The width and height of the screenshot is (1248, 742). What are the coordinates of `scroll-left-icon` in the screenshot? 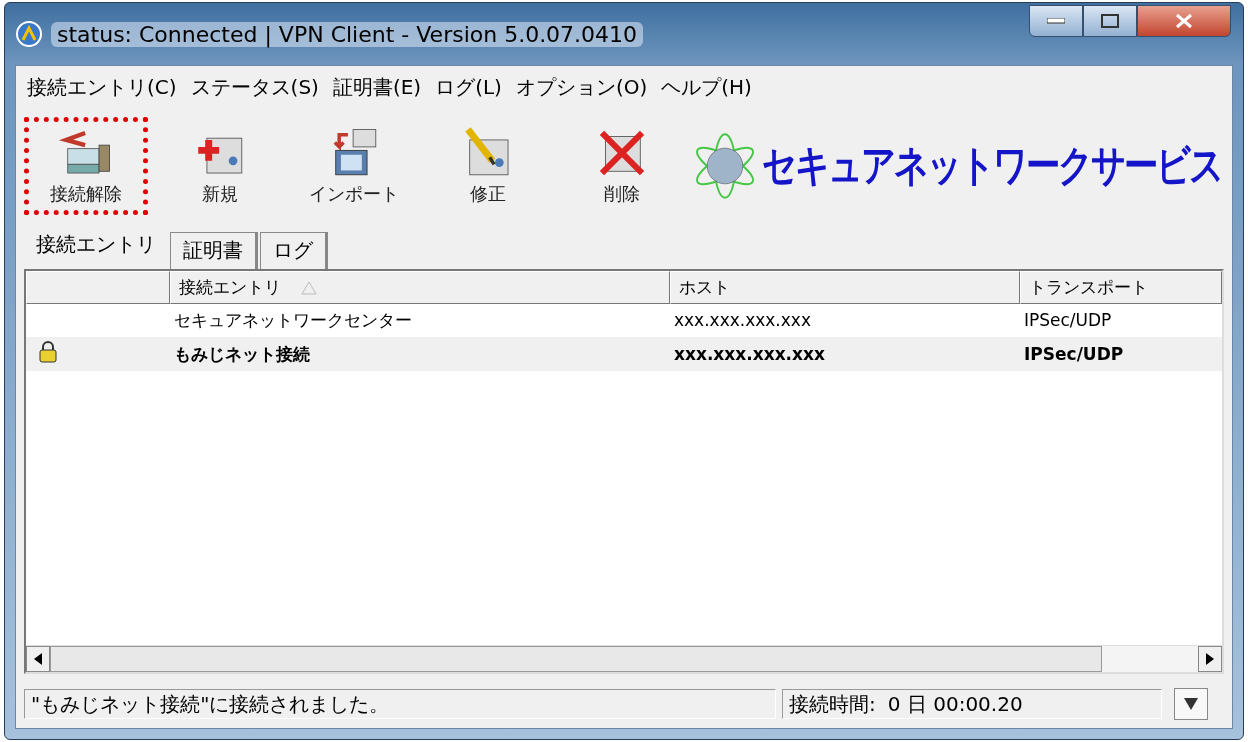 It's located at (38, 659).